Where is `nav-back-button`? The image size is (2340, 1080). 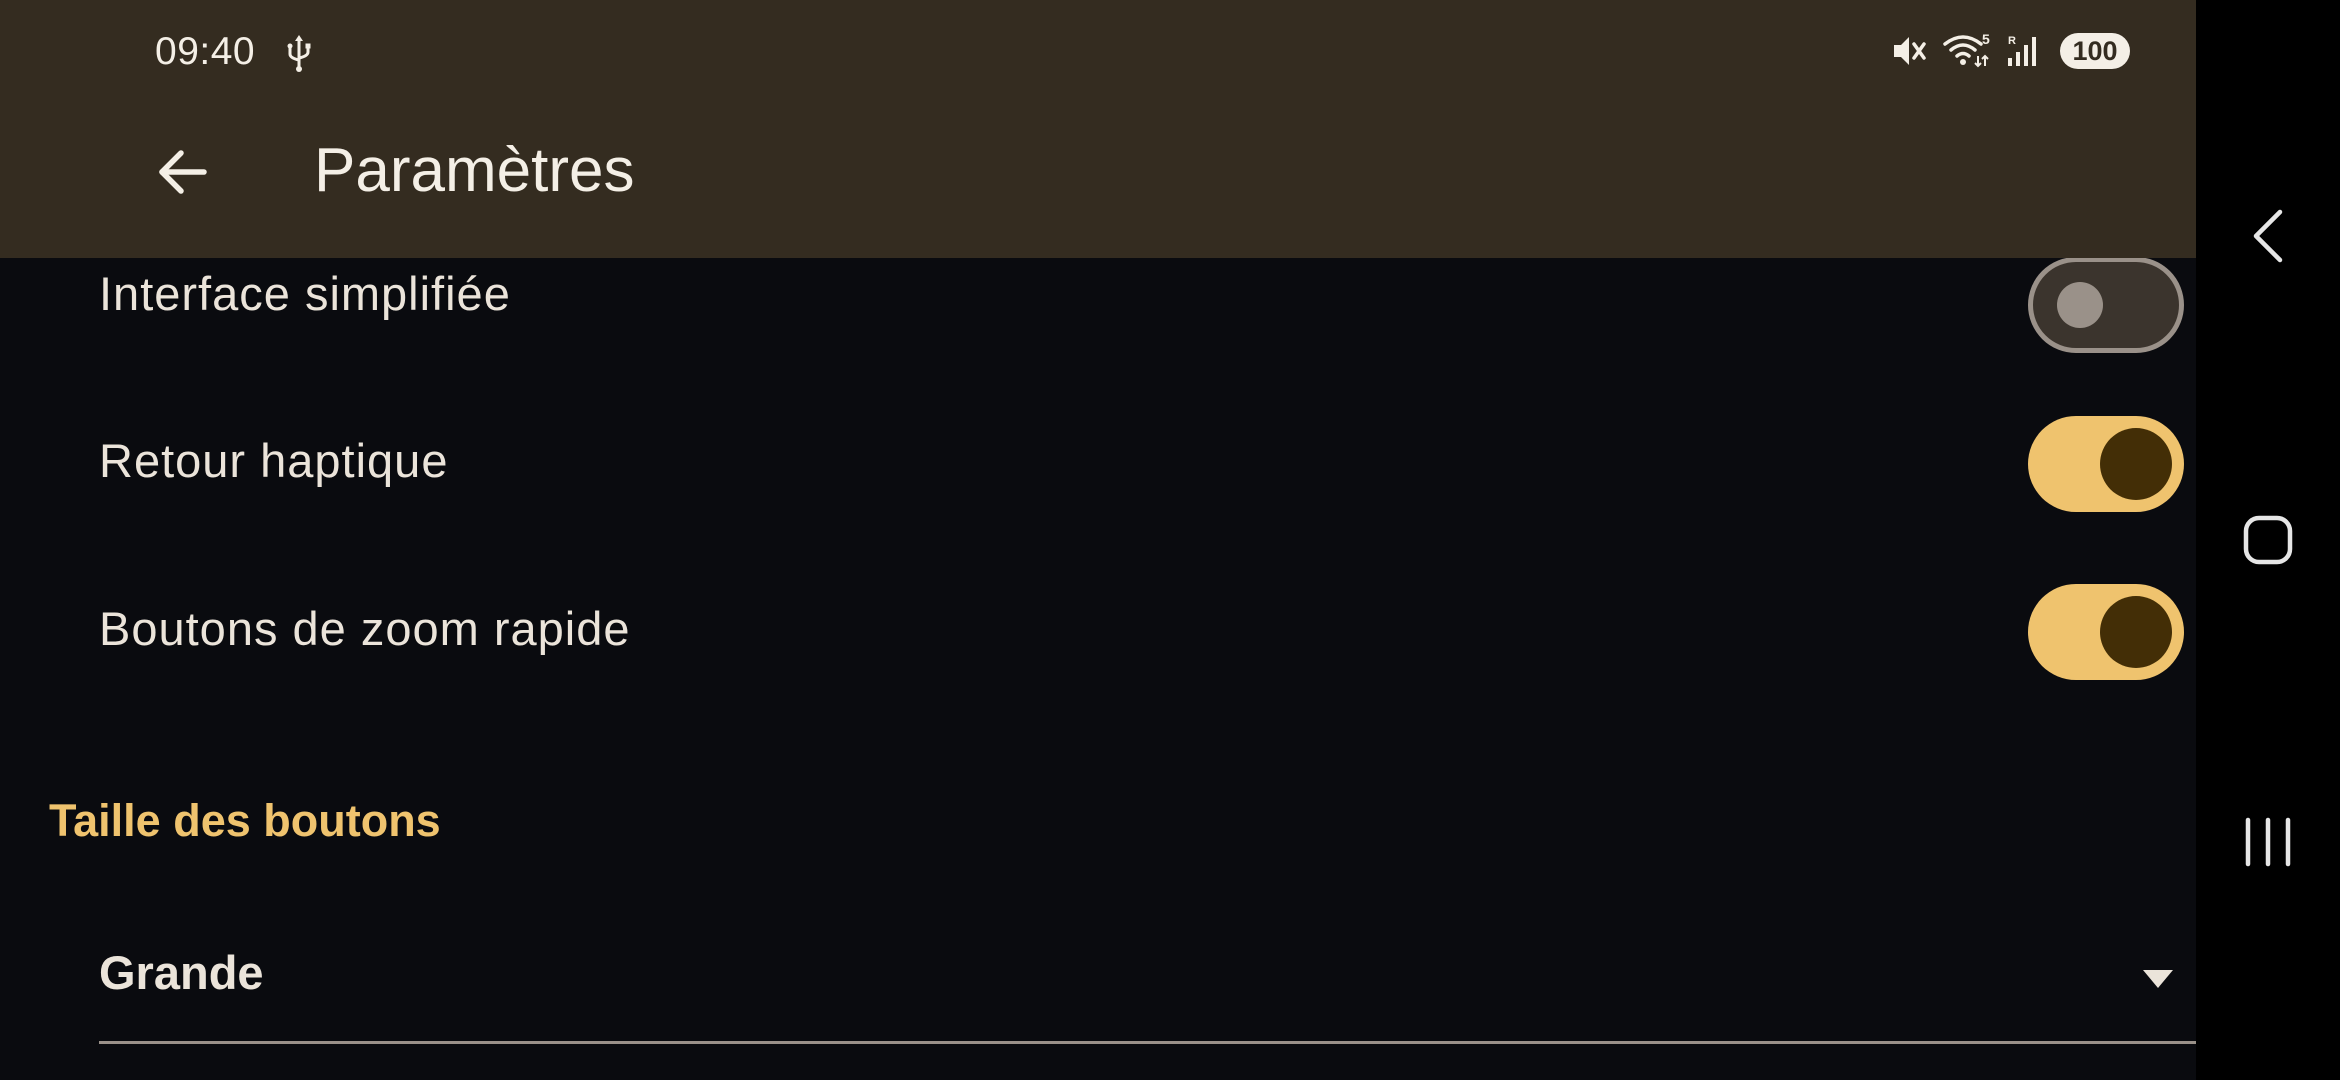 nav-back-button is located at coordinates (2268, 236).